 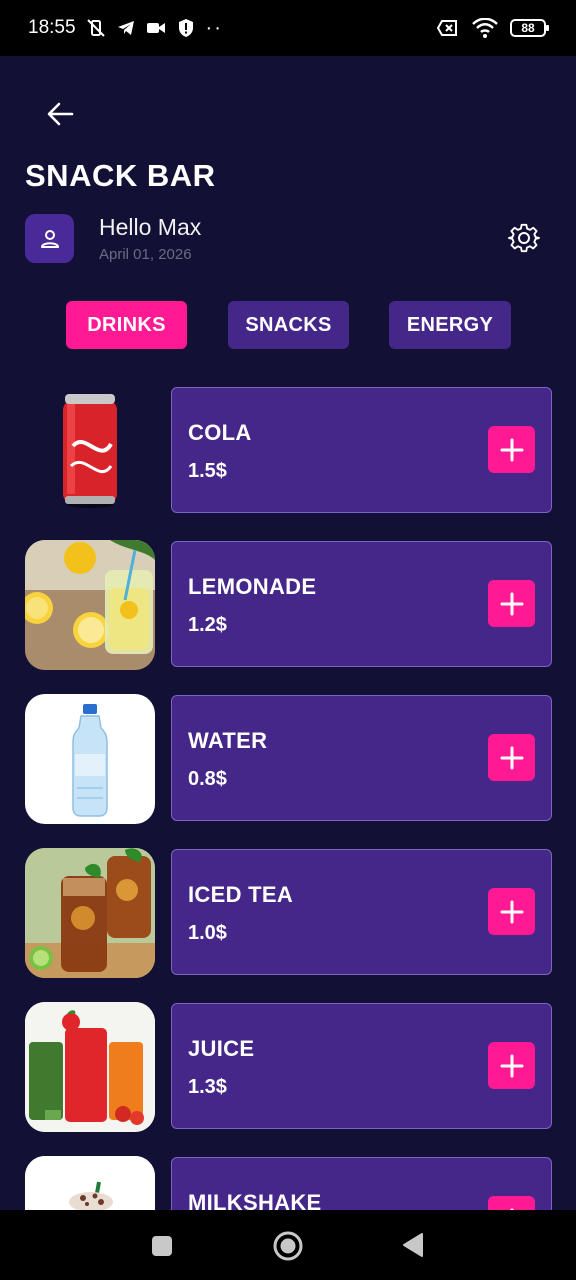 I want to click on status-bar: 18:55 ·· 88, so click(x=288, y=28).